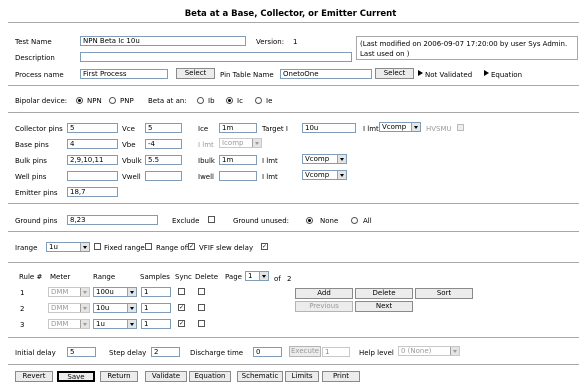 Image resolution: width=581 pixels, height=384 pixels. I want to click on ground-pins-input: 8,23, so click(112, 220).